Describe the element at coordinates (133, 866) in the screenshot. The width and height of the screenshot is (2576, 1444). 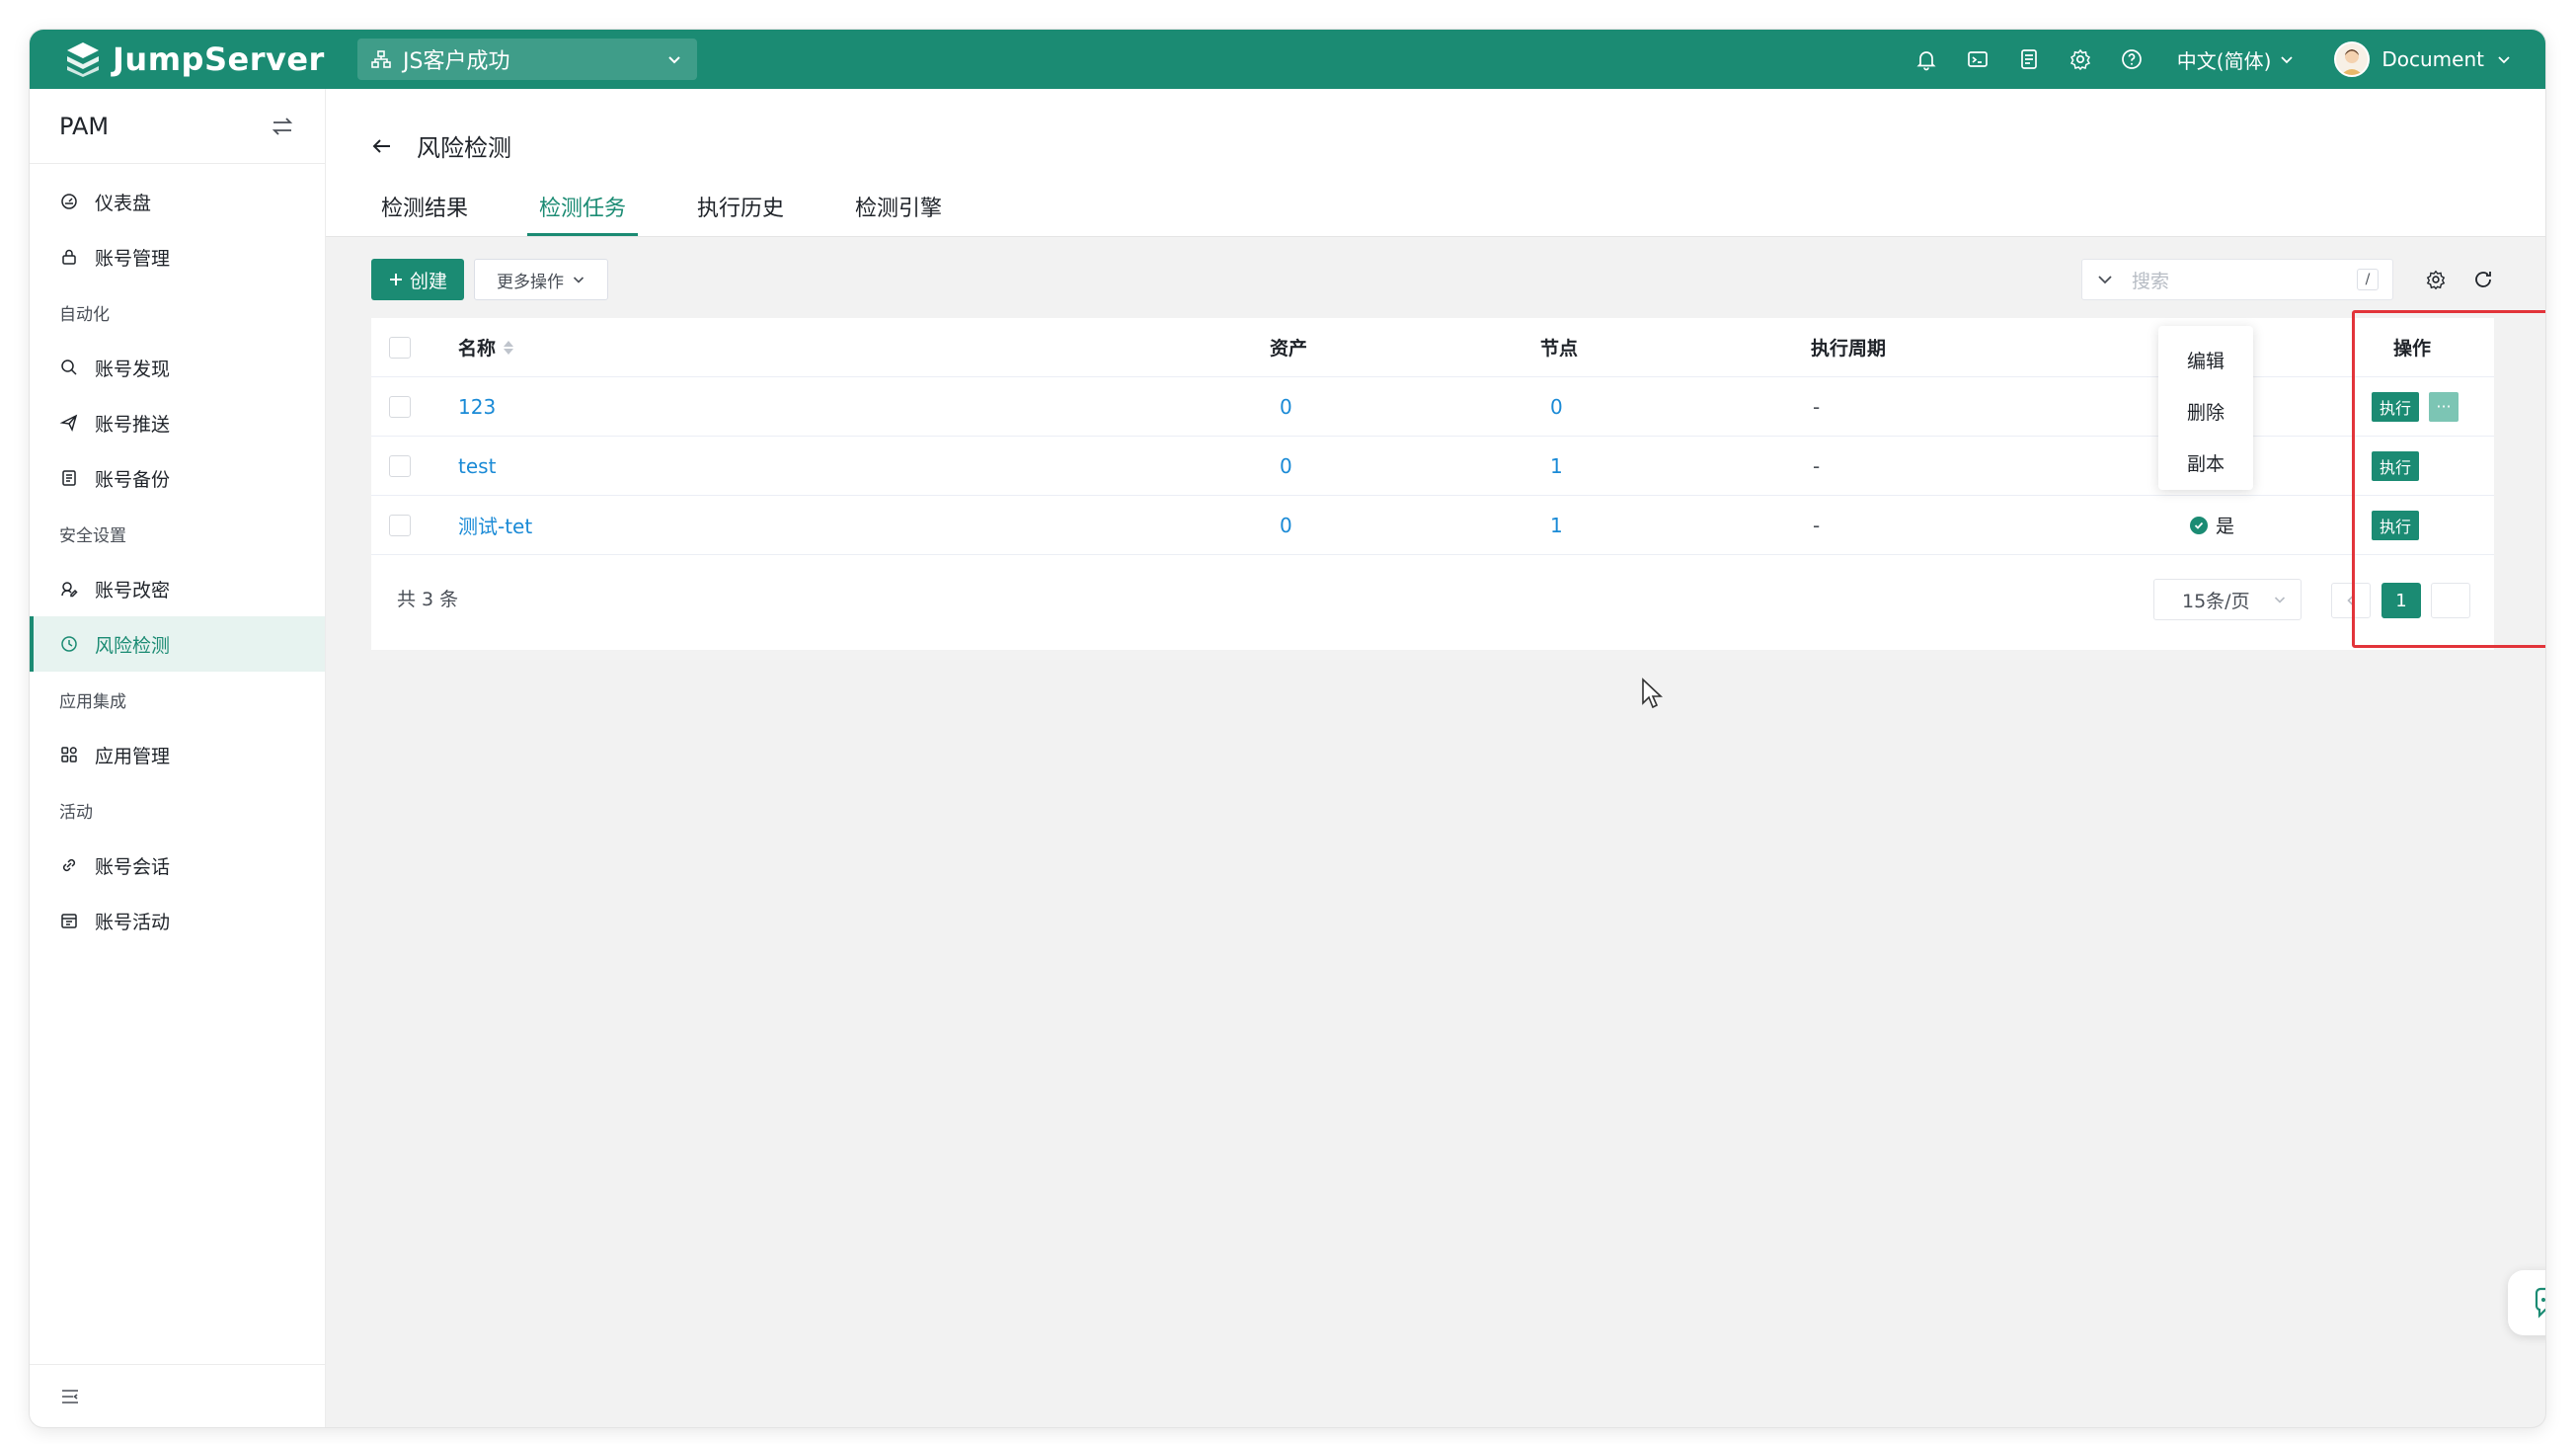
I see `sidebar-item-label: 账号会话` at that location.